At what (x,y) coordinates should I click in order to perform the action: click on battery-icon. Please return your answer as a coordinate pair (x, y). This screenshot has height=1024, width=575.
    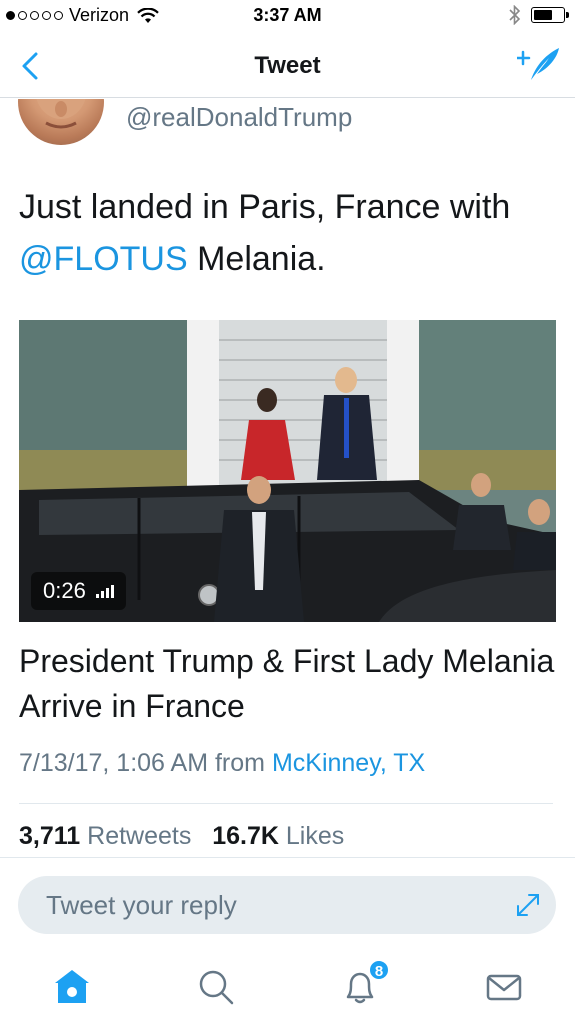
    Looking at the image, I should click on (550, 15).